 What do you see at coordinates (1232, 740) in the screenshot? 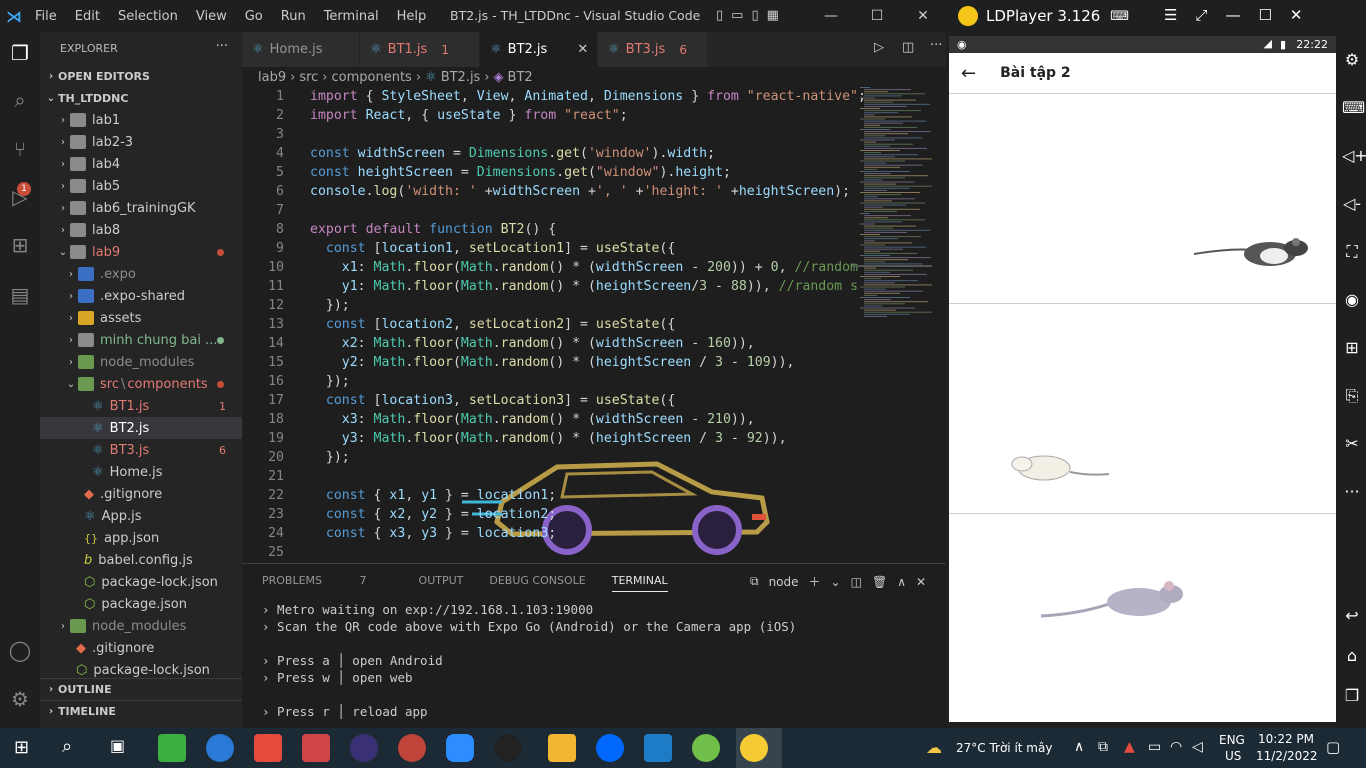
I see `language-code: ENG` at bounding box center [1232, 740].